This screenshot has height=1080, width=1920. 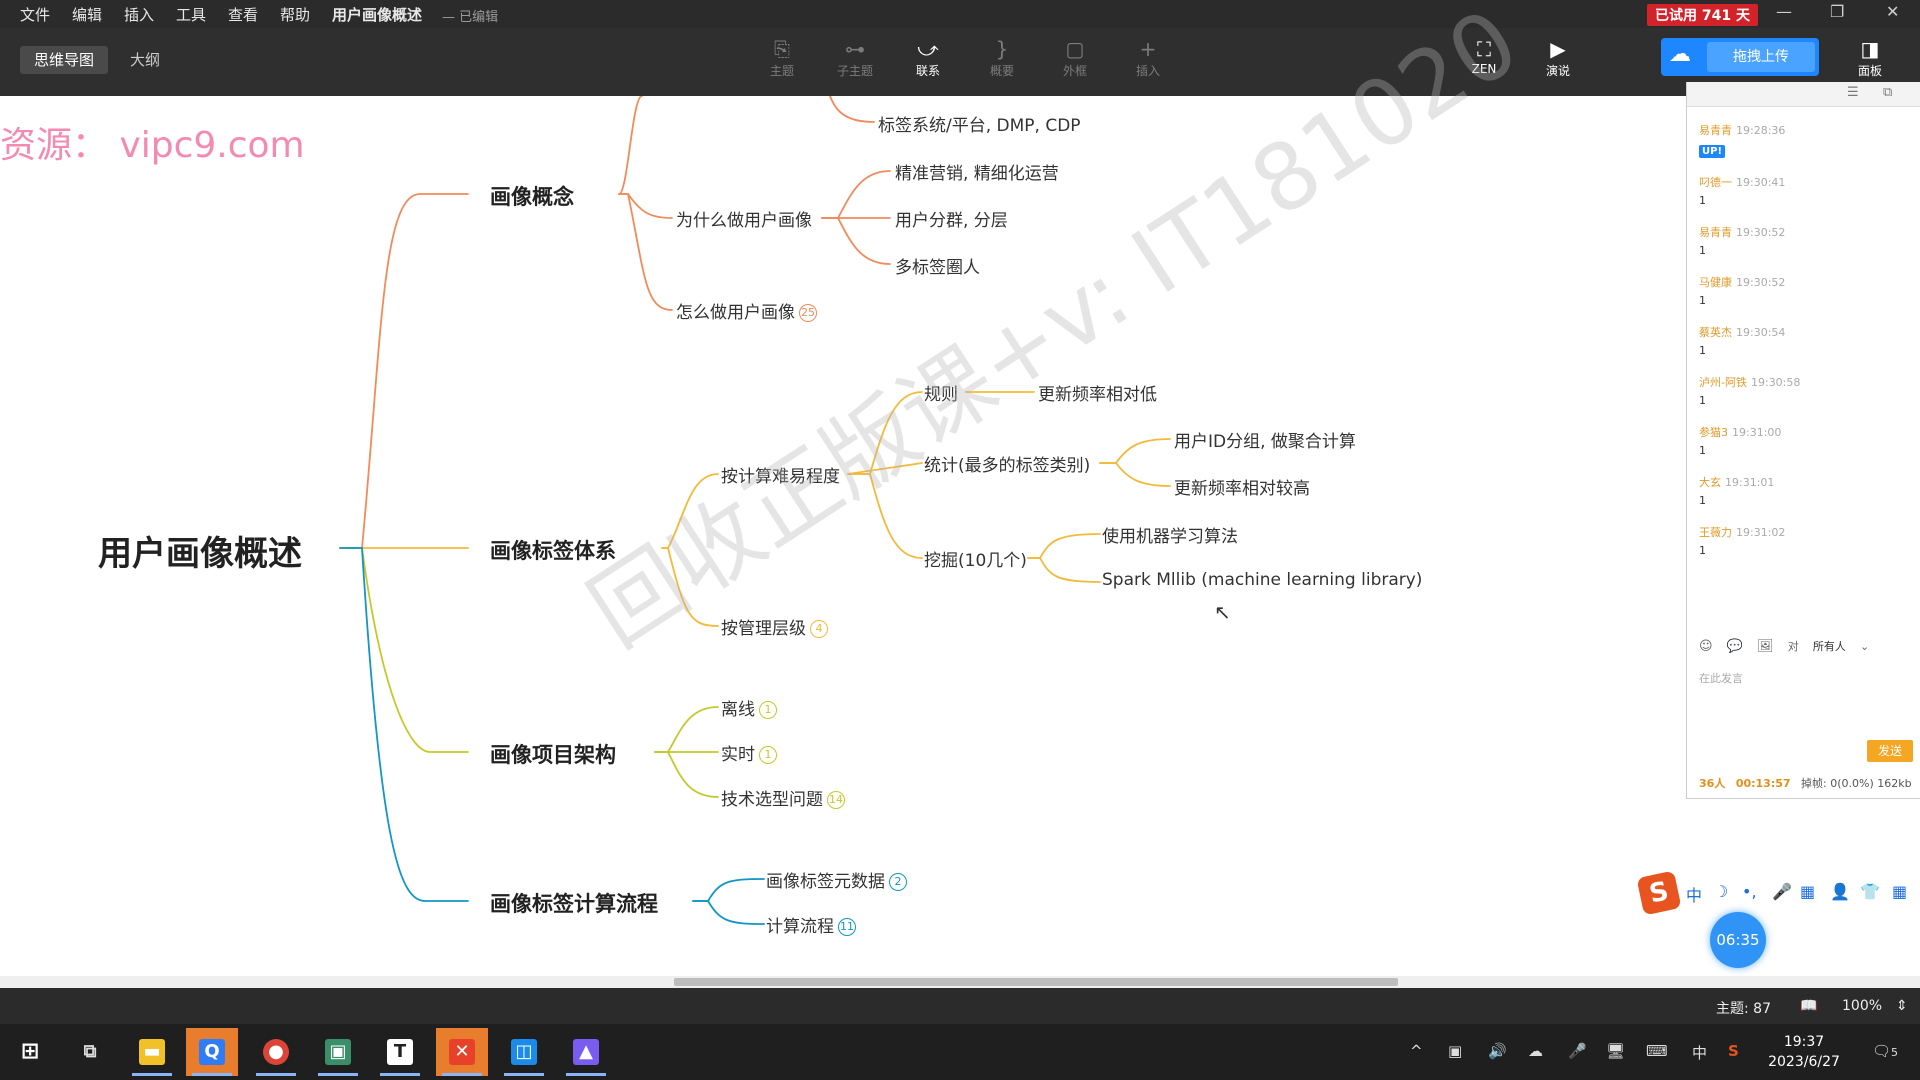 What do you see at coordinates (1535, 1051) in the screenshot?
I see `onedrive-icon: ☁` at bounding box center [1535, 1051].